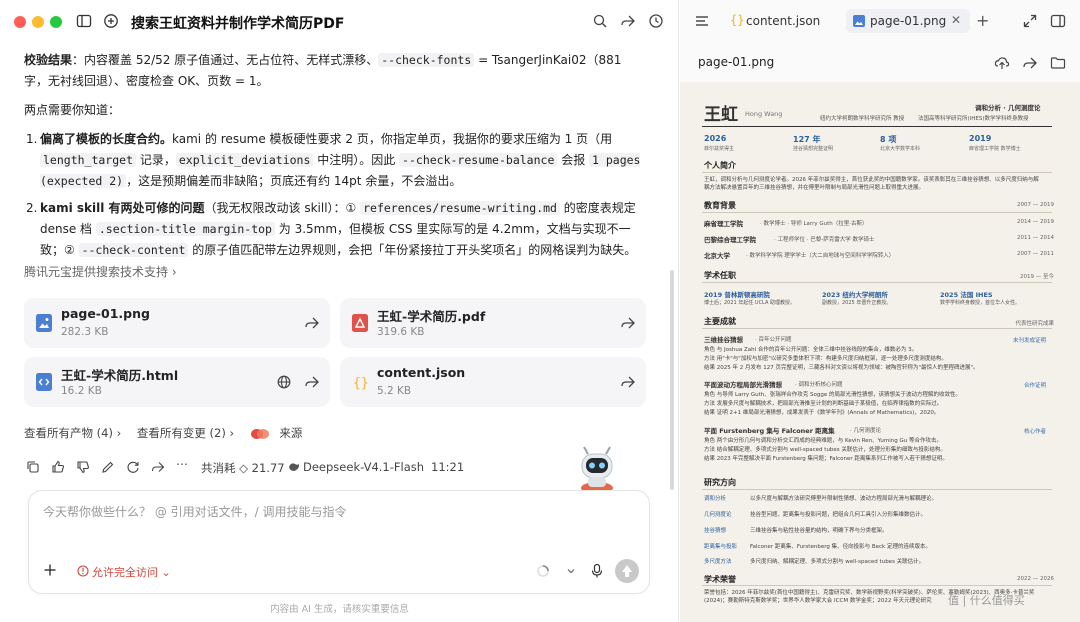 This screenshot has width=1080, height=622. What do you see at coordinates (243, 468) in the screenshot?
I see `cost-label: 共消耗 ◇ 21.77` at bounding box center [243, 468].